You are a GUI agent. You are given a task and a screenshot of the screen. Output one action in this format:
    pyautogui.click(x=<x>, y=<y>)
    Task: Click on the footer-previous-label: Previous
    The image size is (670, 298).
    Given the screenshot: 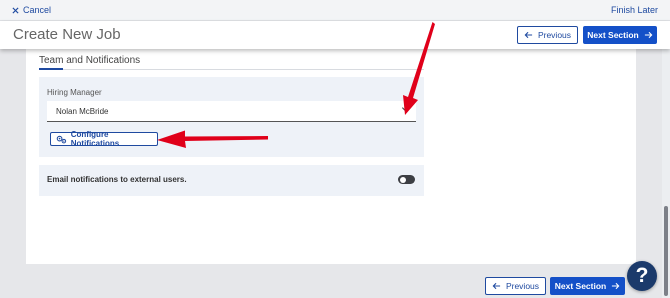 What is the action you would take?
    pyautogui.click(x=522, y=286)
    